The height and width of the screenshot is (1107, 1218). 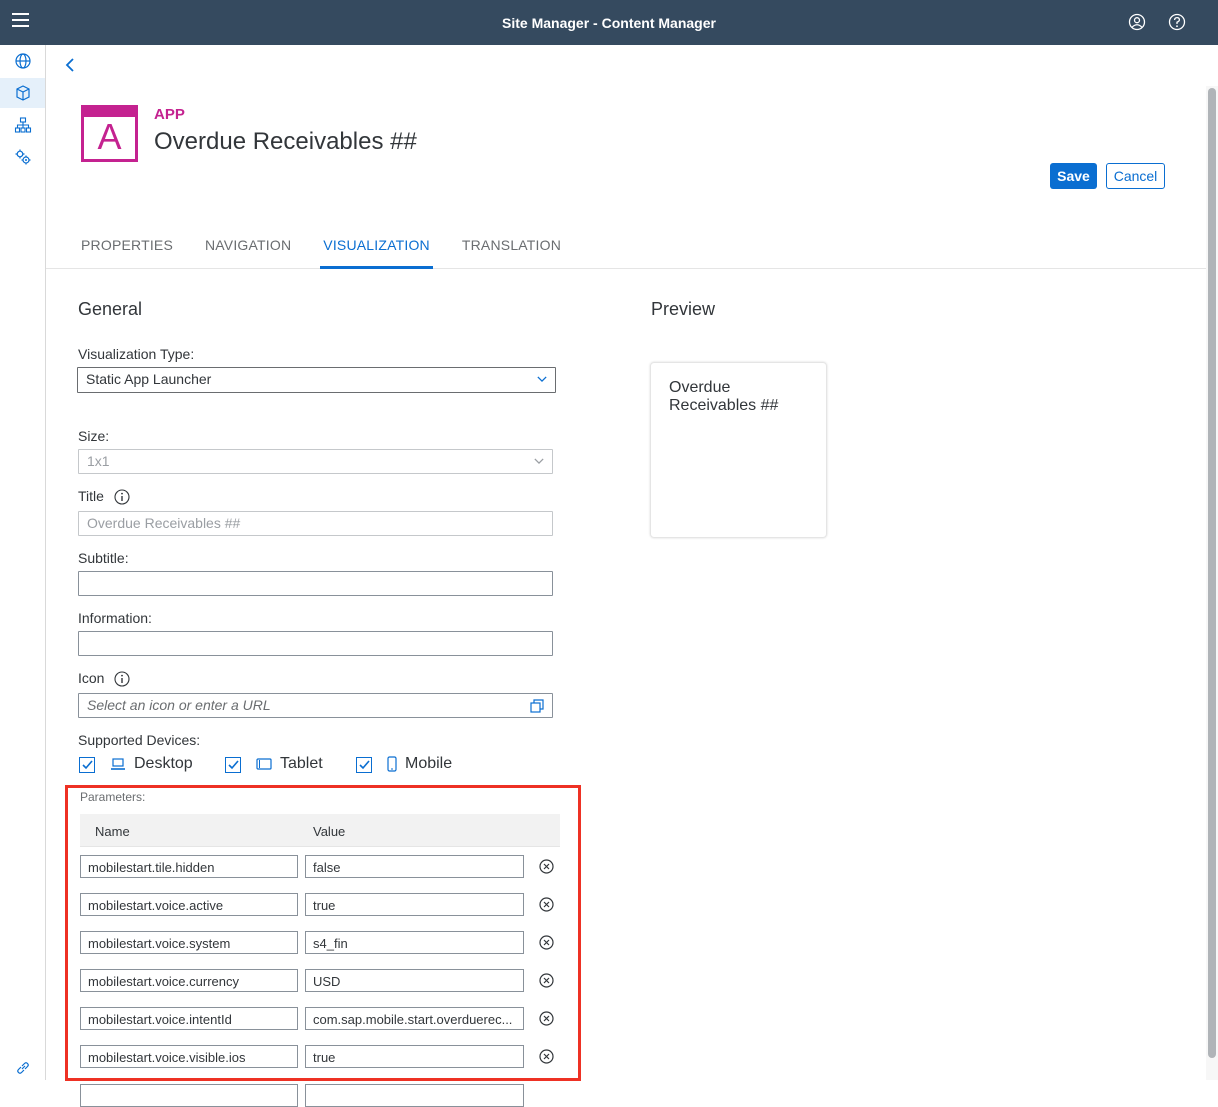 What do you see at coordinates (511, 253) in the screenshot?
I see `tab-translation: TRANSLATION` at bounding box center [511, 253].